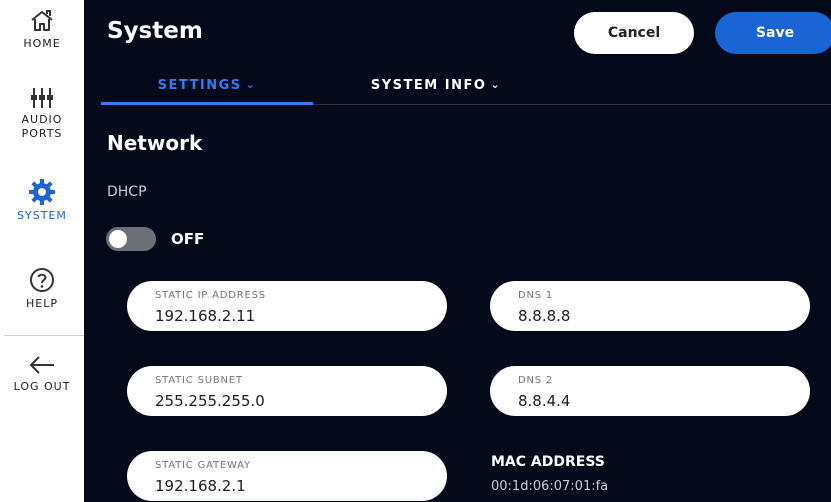  Describe the element at coordinates (42, 43) in the screenshot. I see `sidebar-item-label: HOME` at that location.